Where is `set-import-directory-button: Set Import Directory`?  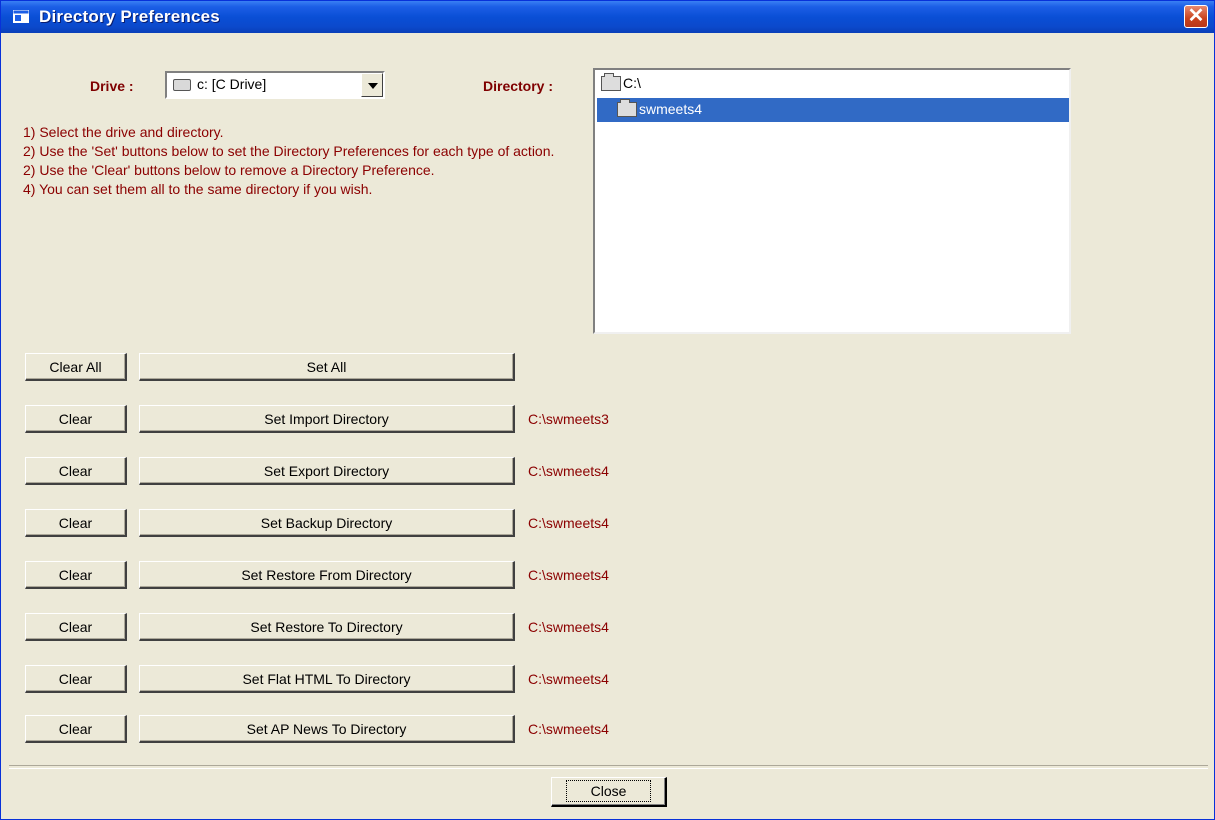 set-import-directory-button: Set Import Directory is located at coordinates (327, 419).